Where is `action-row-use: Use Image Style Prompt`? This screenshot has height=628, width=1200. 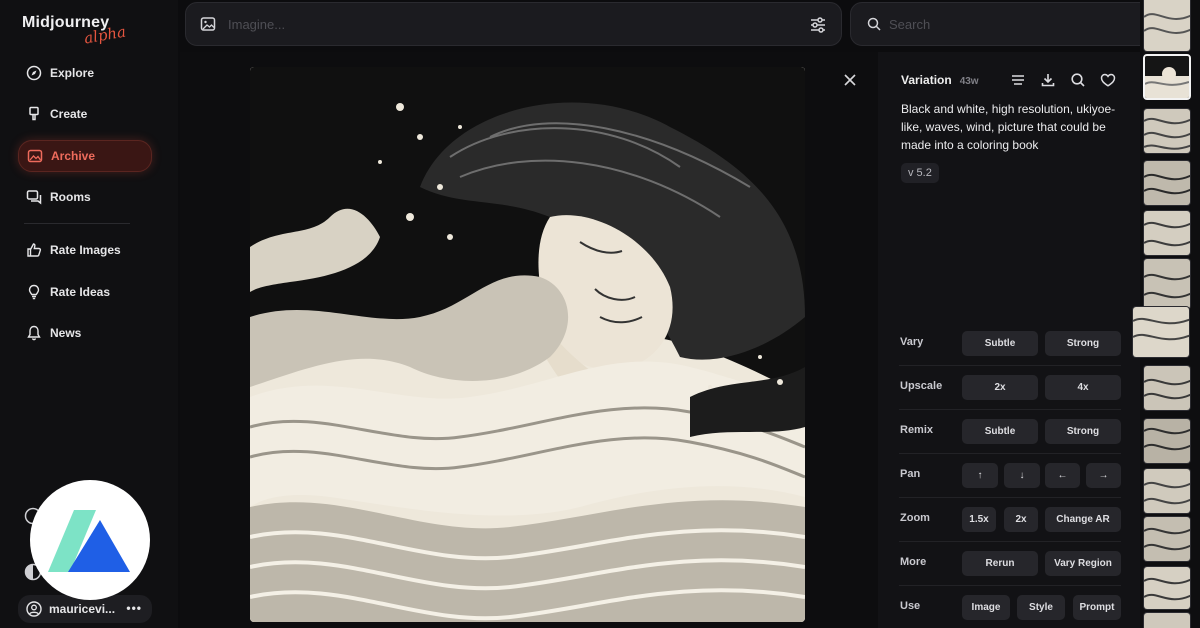 action-row-use: Use Image Style Prompt is located at coordinates (1010, 607).